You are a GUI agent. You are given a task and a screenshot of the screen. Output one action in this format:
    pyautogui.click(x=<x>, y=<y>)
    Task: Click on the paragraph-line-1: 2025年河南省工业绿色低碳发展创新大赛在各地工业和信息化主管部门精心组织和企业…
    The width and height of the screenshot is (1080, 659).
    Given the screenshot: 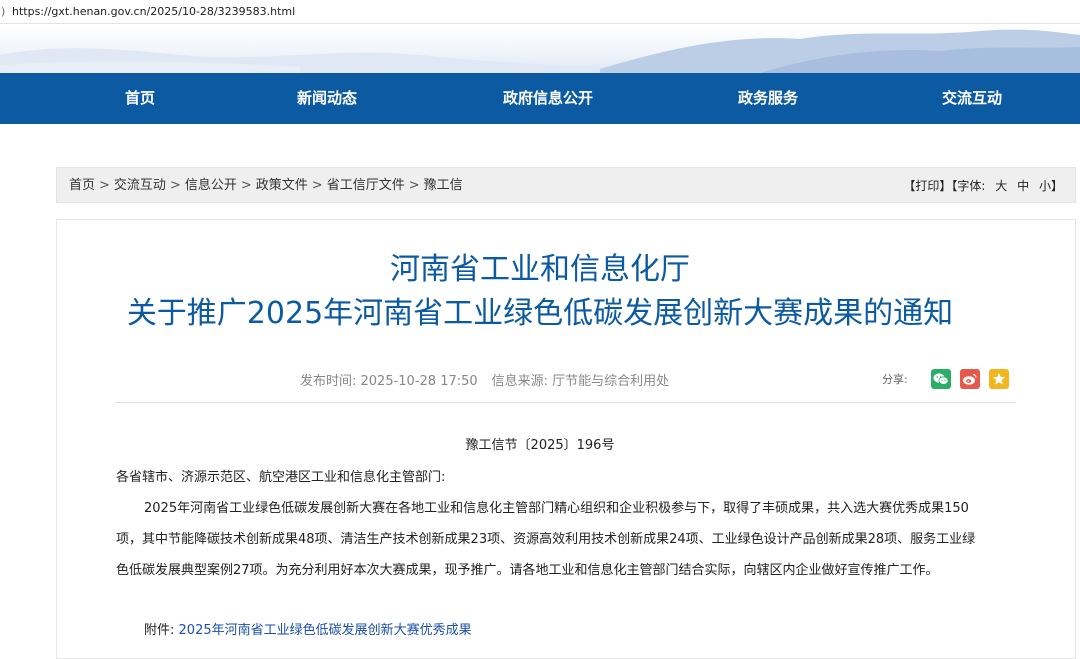 What is the action you would take?
    pyautogui.click(x=556, y=508)
    